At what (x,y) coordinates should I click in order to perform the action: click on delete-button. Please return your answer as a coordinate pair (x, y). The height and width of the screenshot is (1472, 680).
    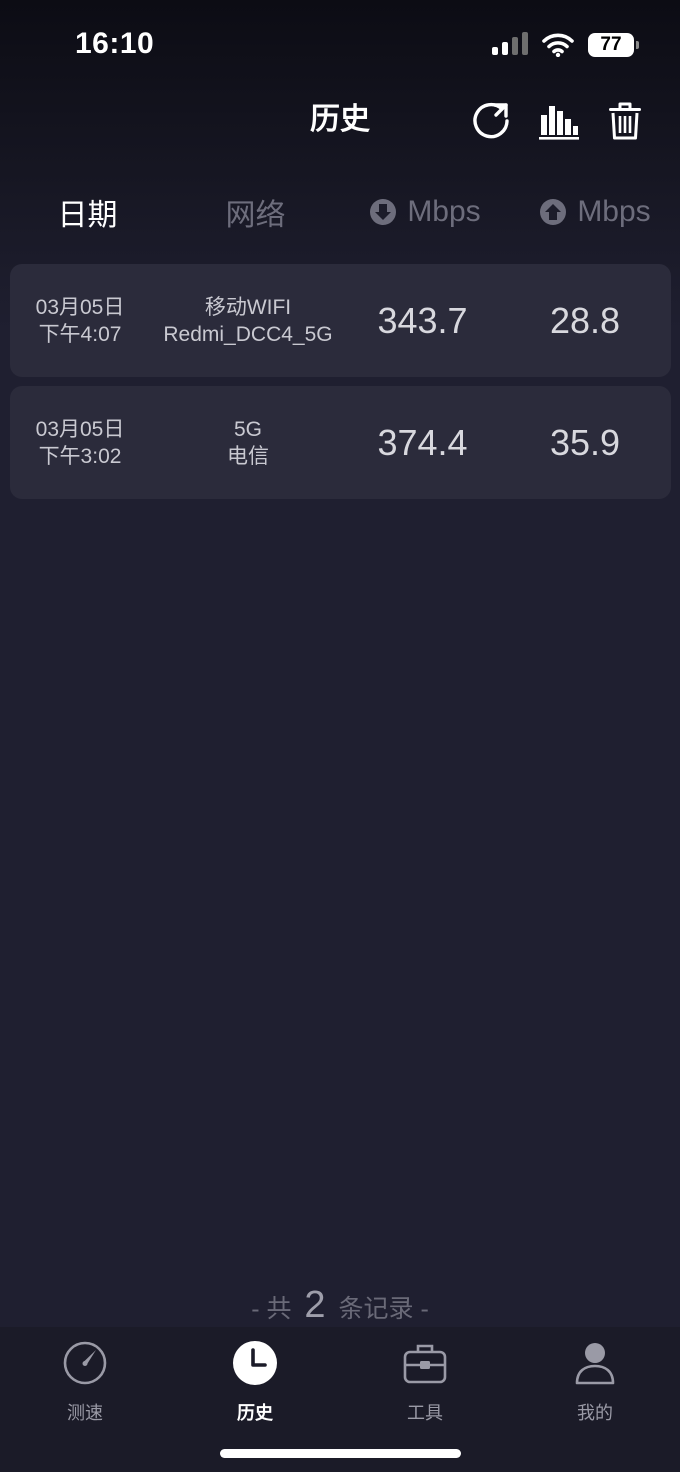
    Looking at the image, I should click on (625, 121).